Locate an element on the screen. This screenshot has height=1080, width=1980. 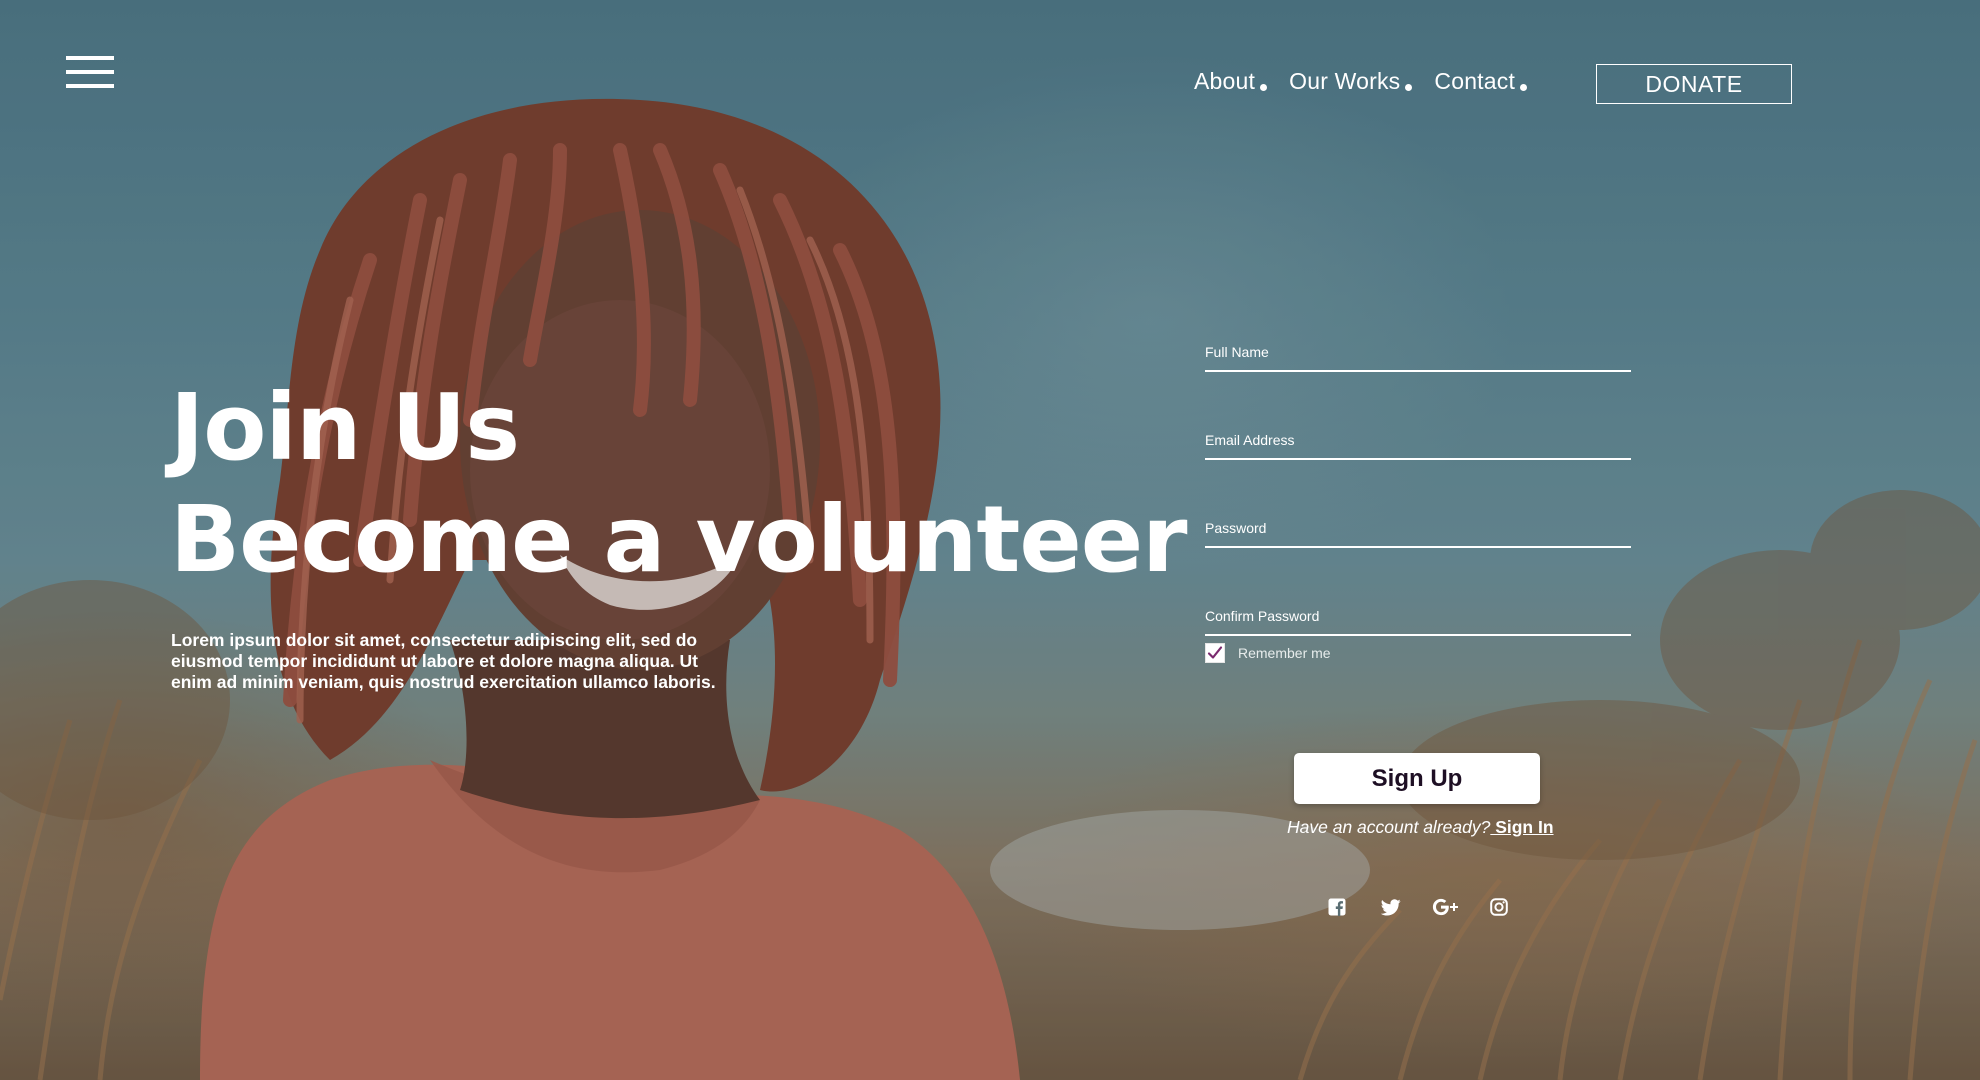
sign-up-button: Sign Up is located at coordinates (1417, 778).